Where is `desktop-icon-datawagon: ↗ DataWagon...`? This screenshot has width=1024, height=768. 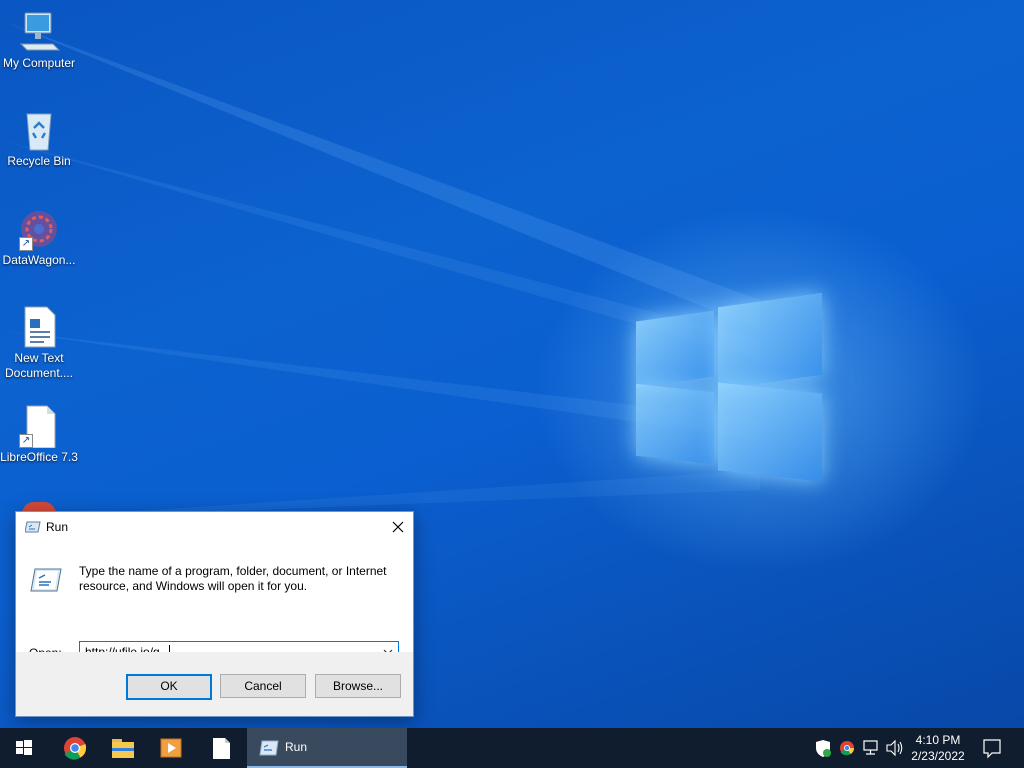
desktop-icon-datawagon: ↗ DataWagon... is located at coordinates (39, 237).